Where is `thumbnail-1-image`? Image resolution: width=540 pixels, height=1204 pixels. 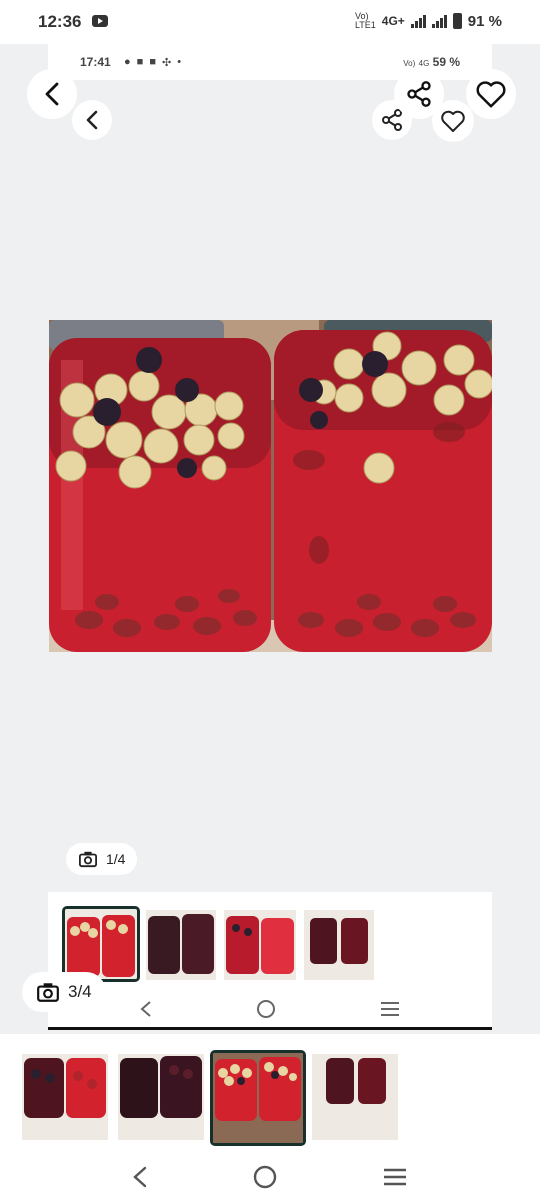 thumbnail-1-image is located at coordinates (65, 1097).